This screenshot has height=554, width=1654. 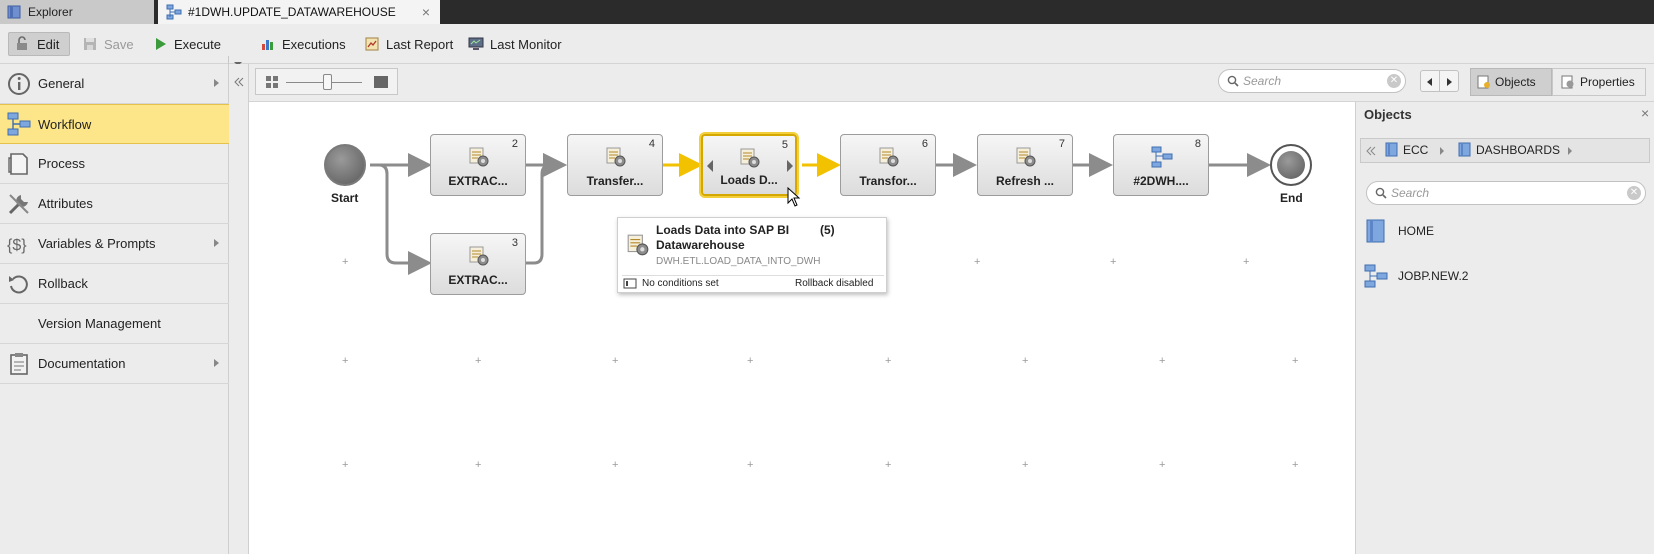 I want to click on tab-explorer: Explorer, so click(x=78, y=12).